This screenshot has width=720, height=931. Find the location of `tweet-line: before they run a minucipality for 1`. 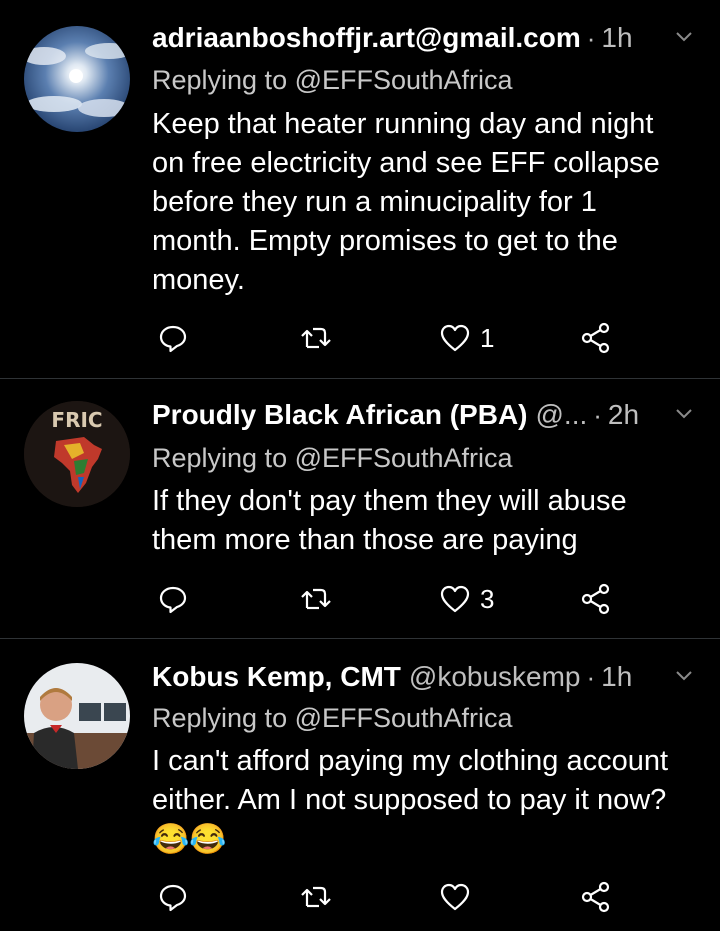

tweet-line: before they run a minucipality for 1 is located at coordinates (374, 202).